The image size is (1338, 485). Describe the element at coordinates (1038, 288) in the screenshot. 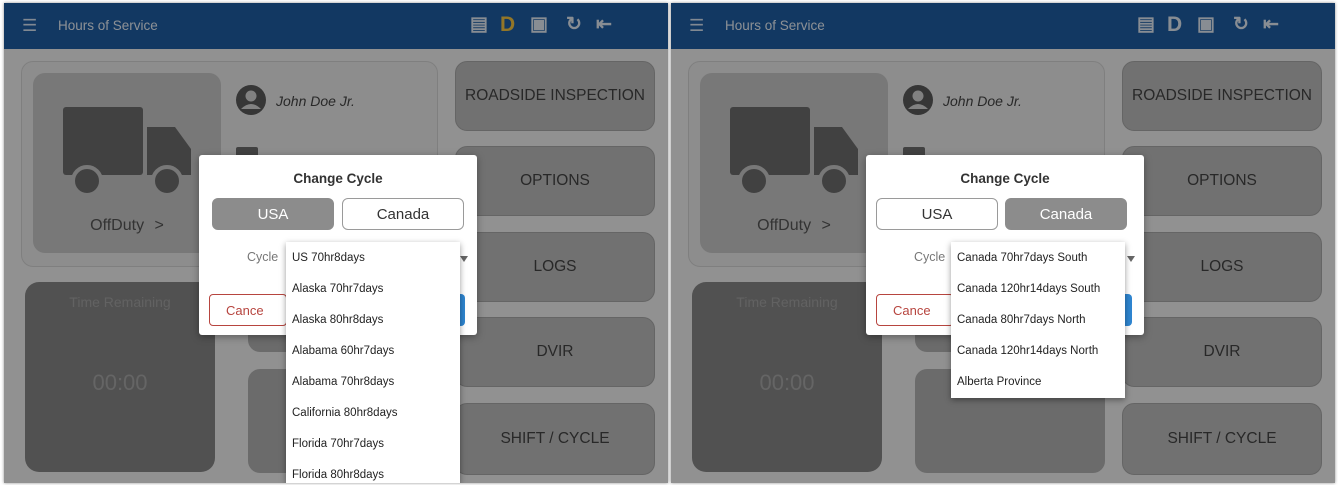

I see `dropdown-option: Canada 120hr14days South` at that location.